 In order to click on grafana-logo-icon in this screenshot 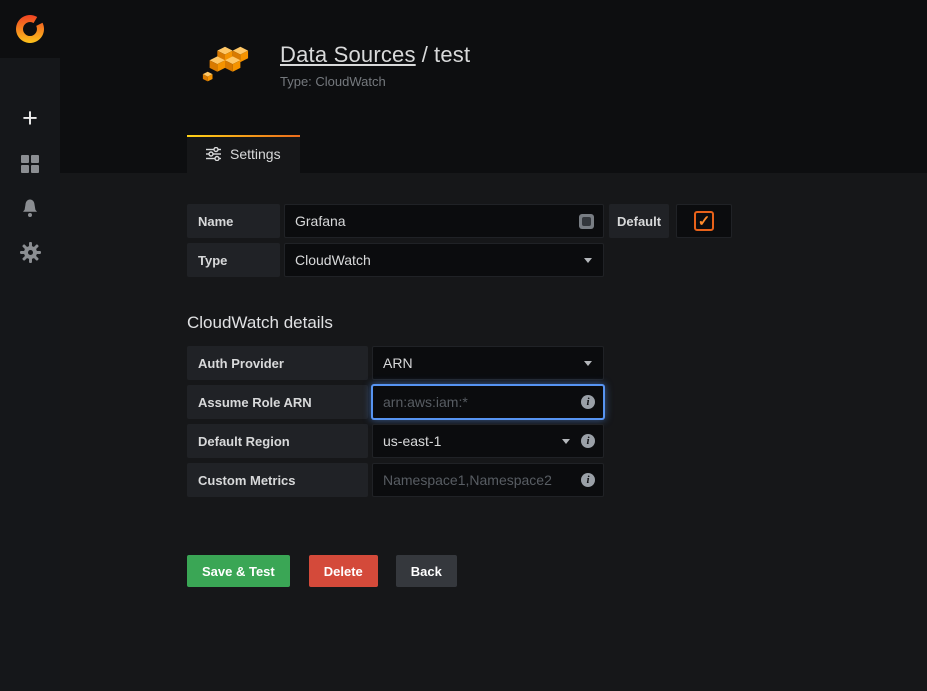, I will do `click(32, 28)`.